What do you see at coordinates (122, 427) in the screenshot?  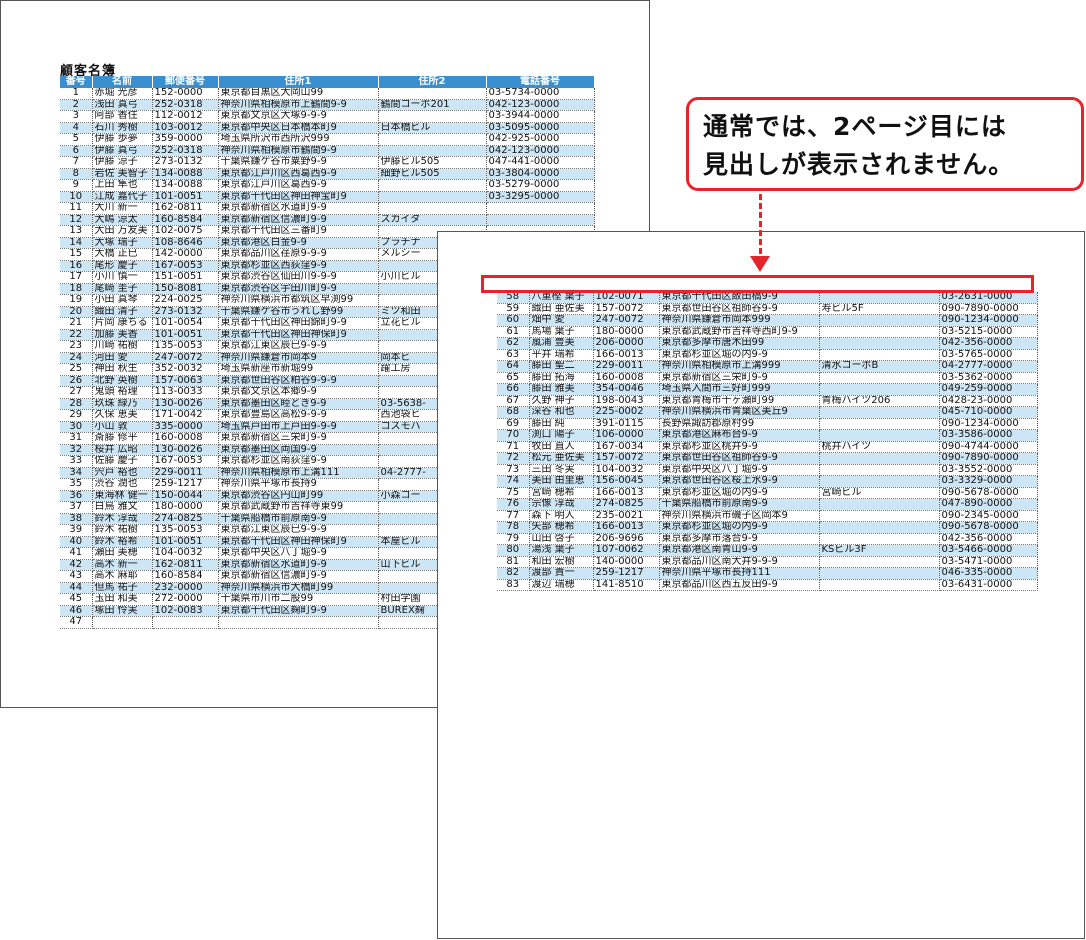 I see `table-cell: 小山 敦` at bounding box center [122, 427].